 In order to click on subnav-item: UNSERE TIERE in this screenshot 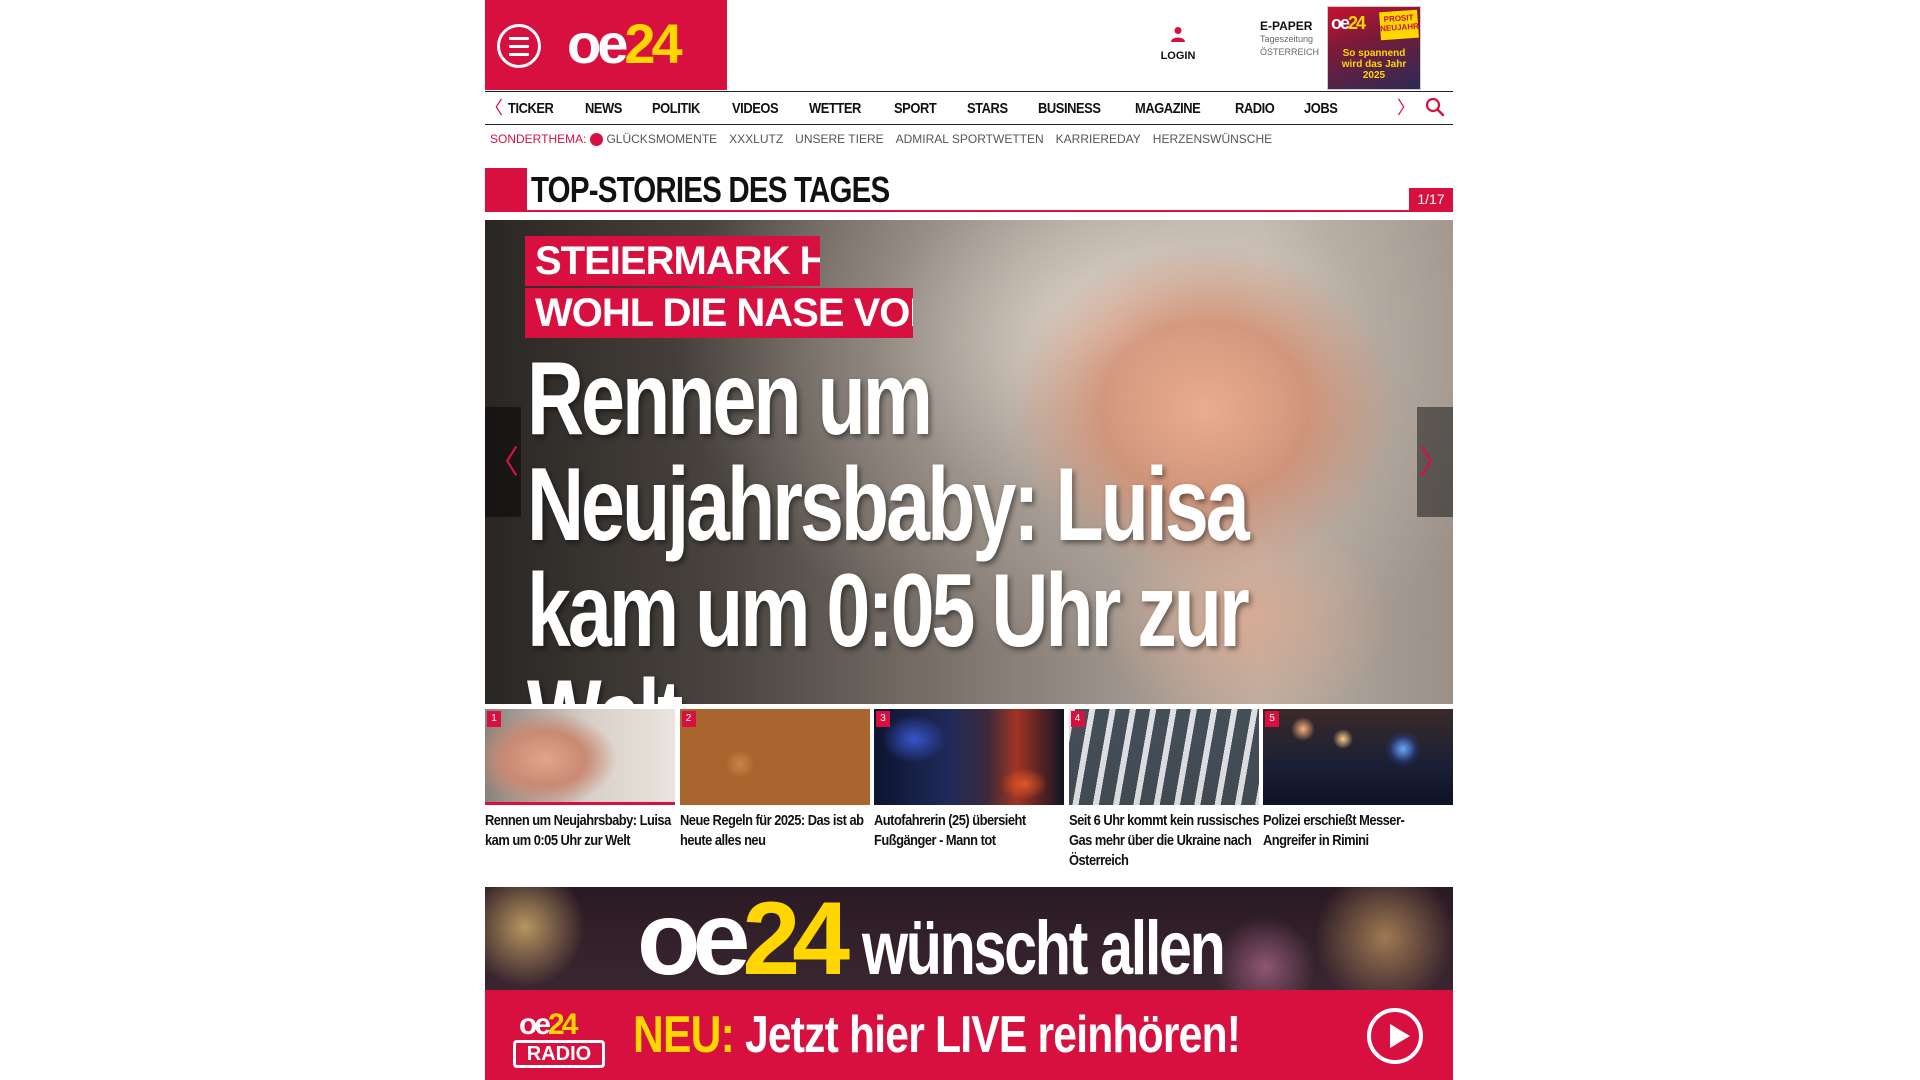, I will do `click(839, 139)`.